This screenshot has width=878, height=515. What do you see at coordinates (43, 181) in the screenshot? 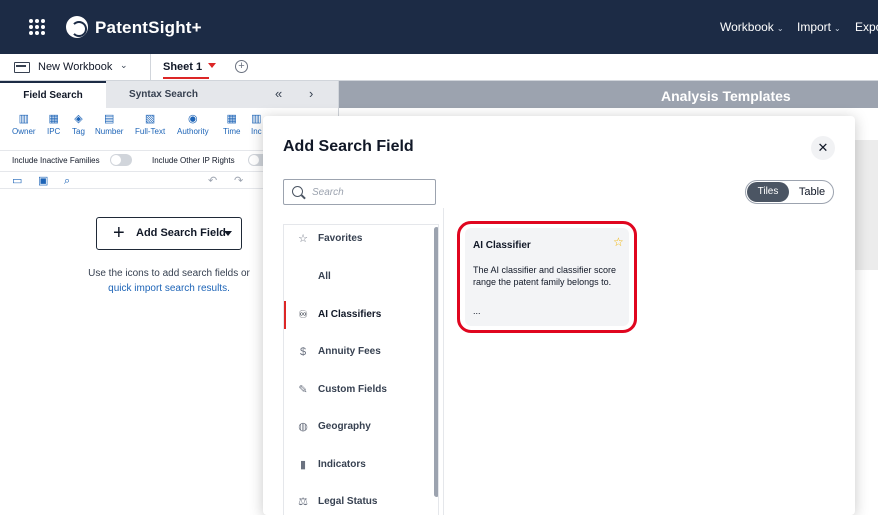
I see `save-icon: ▣` at bounding box center [43, 181].